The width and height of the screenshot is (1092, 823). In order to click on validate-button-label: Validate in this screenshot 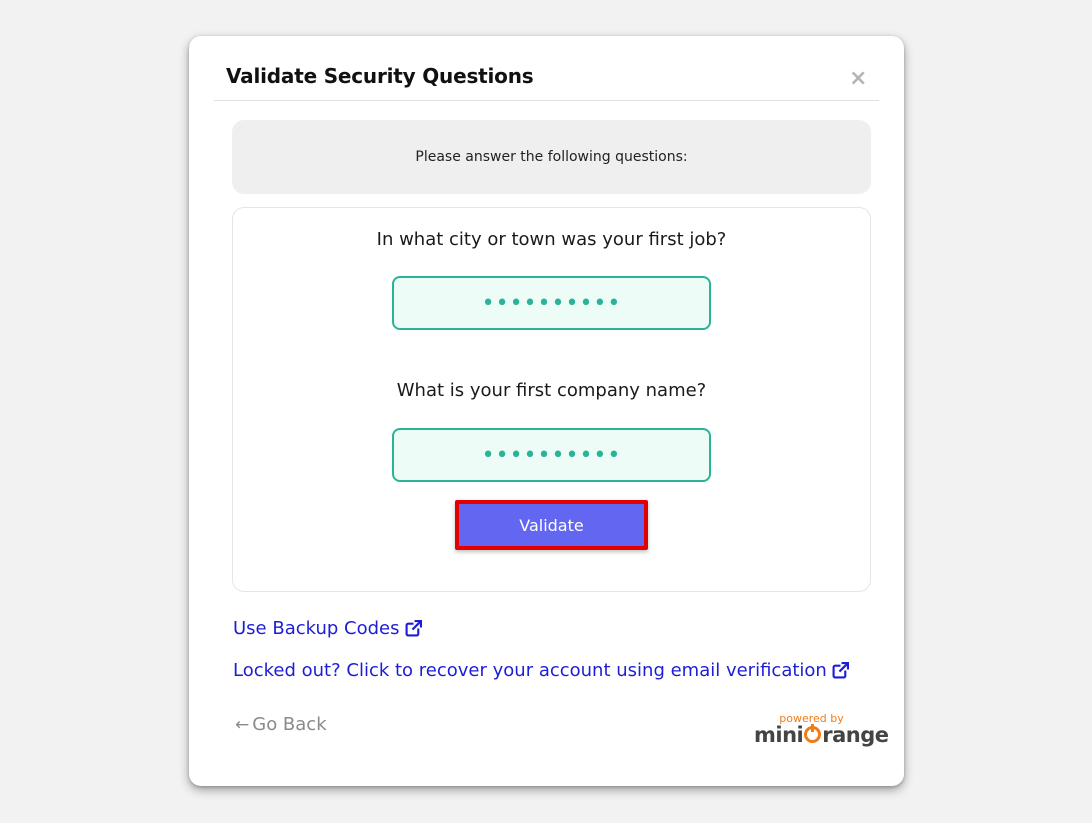, I will do `click(551, 525)`.